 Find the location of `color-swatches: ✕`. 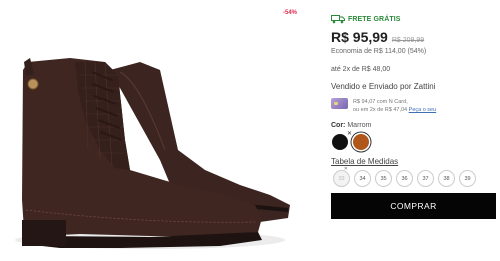

color-swatches: ✕ is located at coordinates (350, 140).